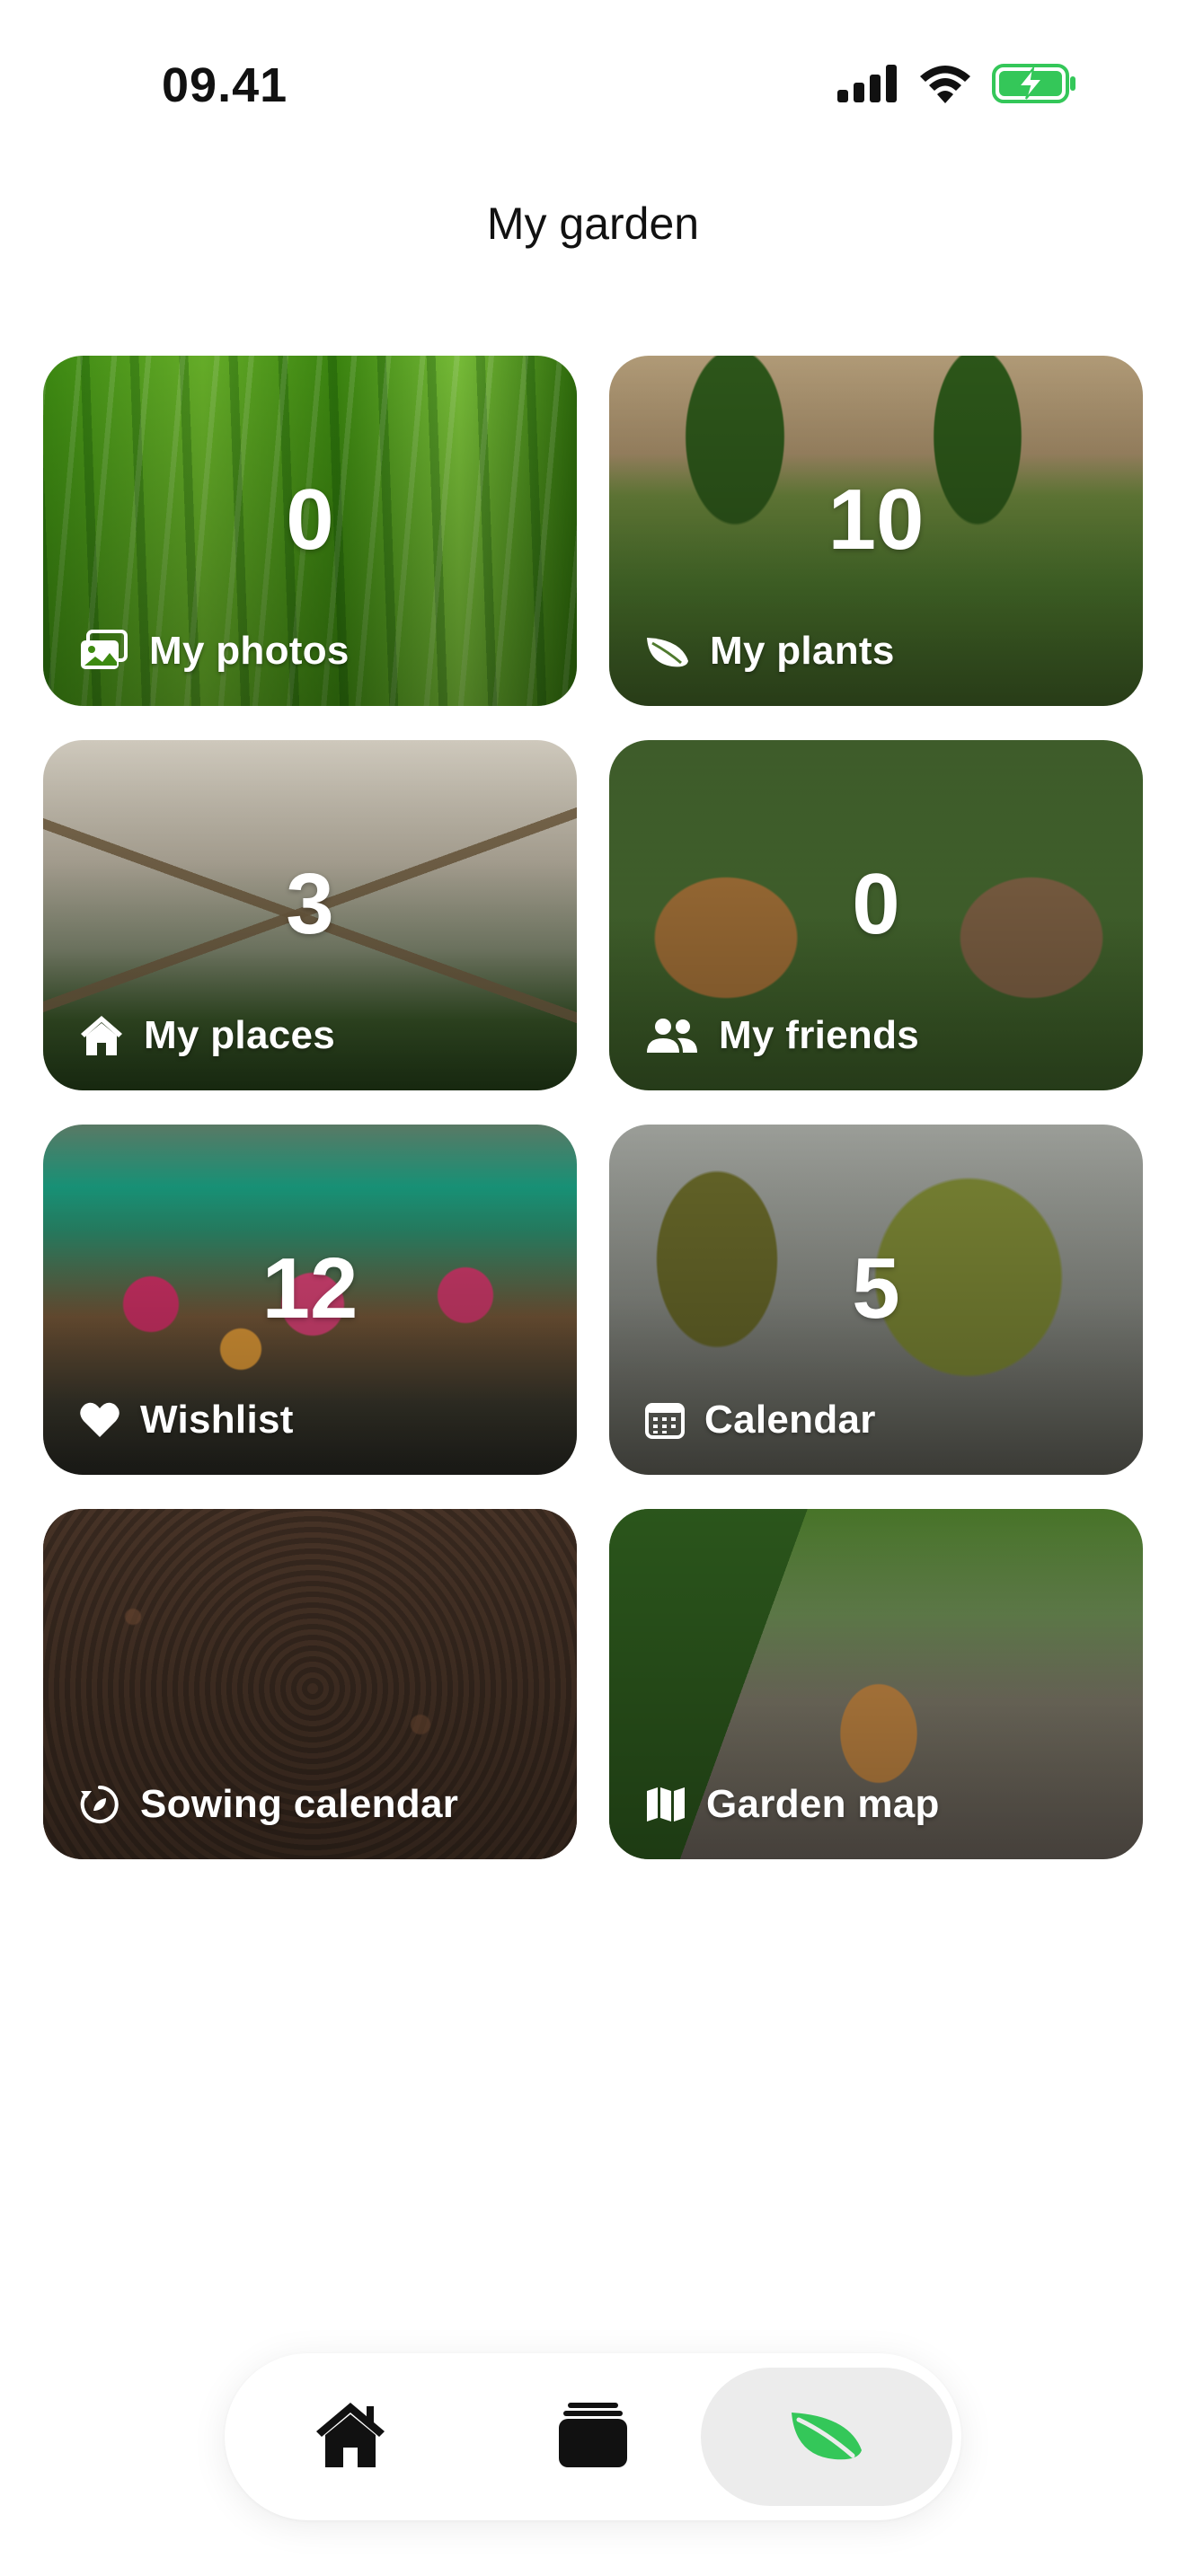 The image size is (1186, 2576). What do you see at coordinates (802, 651) in the screenshot?
I see `tile-label: My plants` at bounding box center [802, 651].